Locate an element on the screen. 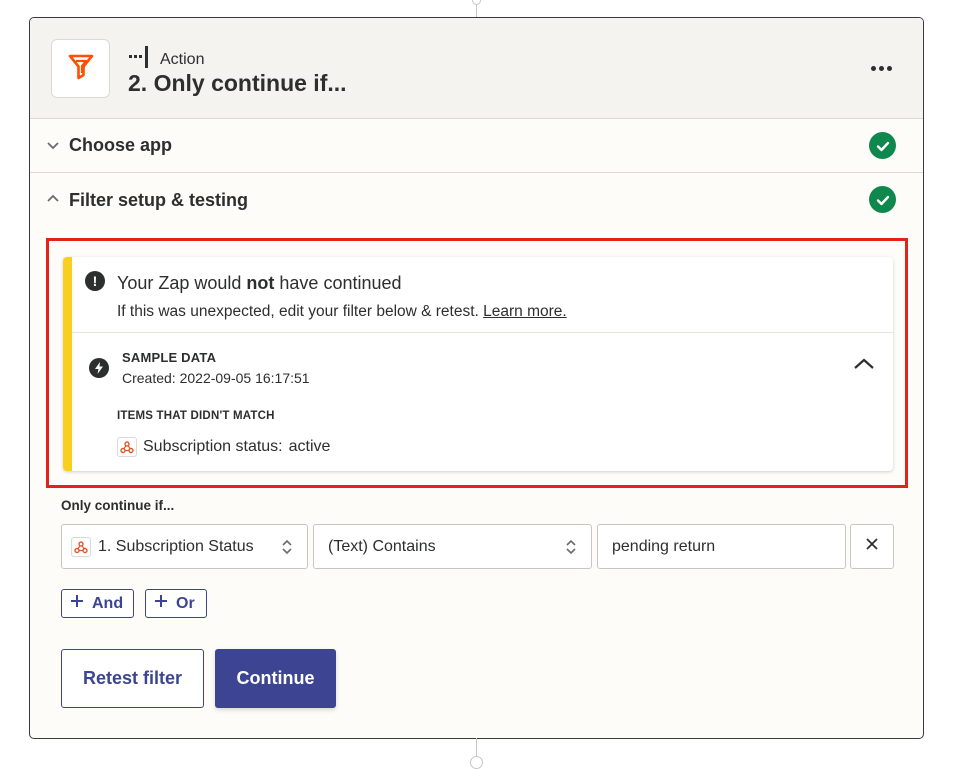 The height and width of the screenshot is (769, 953). chevron-down-icon is located at coordinates (53, 147).